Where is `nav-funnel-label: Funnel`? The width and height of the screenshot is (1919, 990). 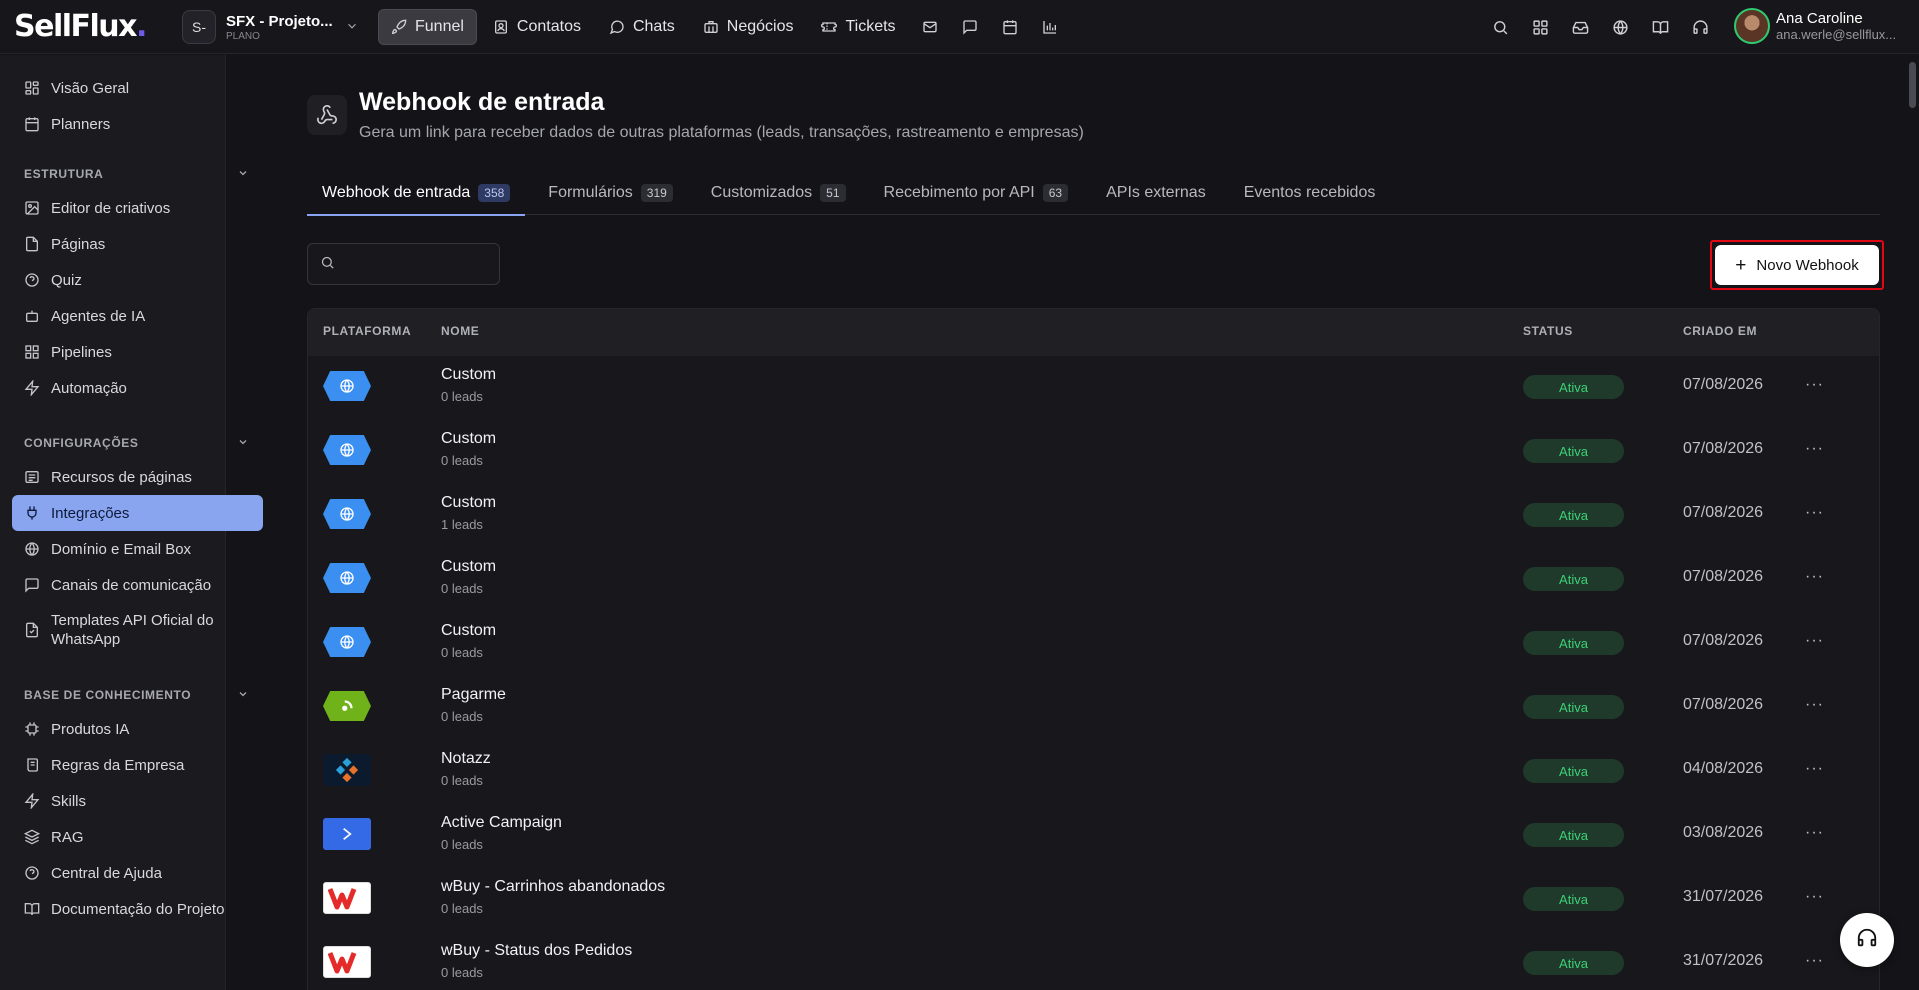
nav-funnel-label: Funnel is located at coordinates (439, 26).